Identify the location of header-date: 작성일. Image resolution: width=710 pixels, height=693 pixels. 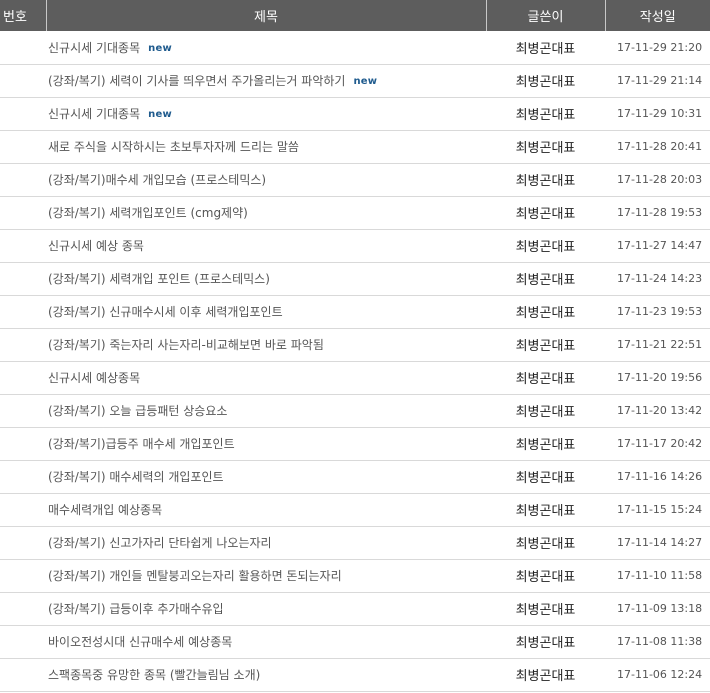
(657, 17).